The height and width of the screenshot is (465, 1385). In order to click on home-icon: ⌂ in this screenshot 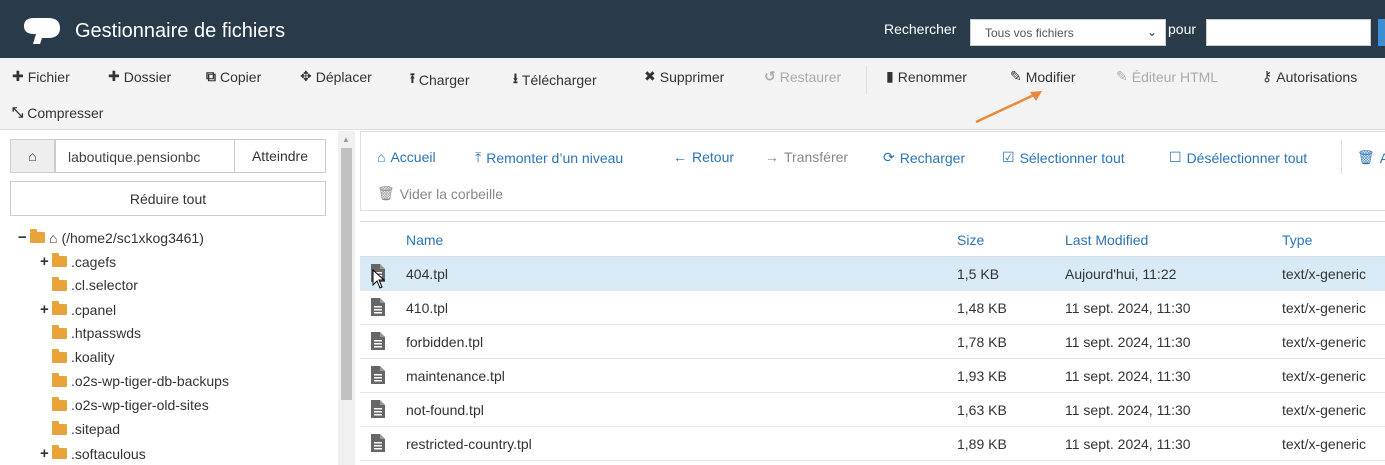, I will do `click(32, 156)`.